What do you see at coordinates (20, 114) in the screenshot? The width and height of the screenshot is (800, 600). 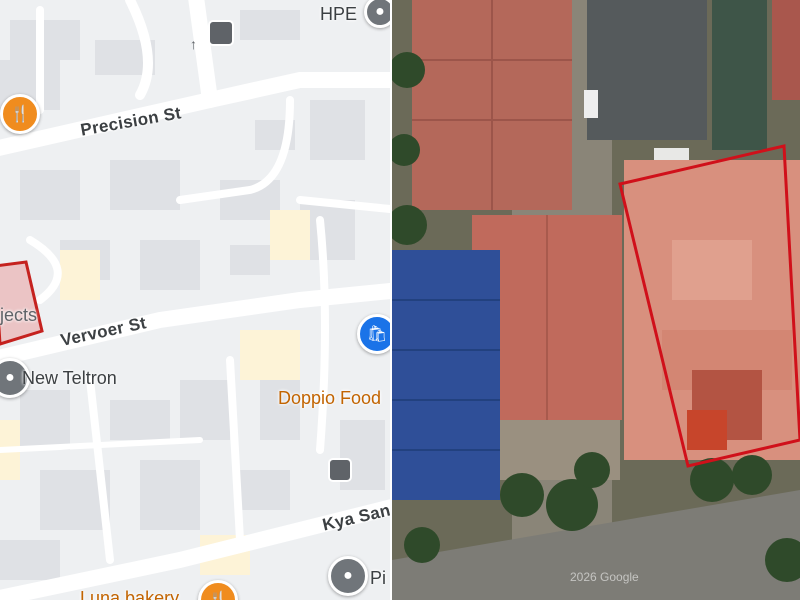 I see `restaurant-pin-icon: 🍴` at bounding box center [20, 114].